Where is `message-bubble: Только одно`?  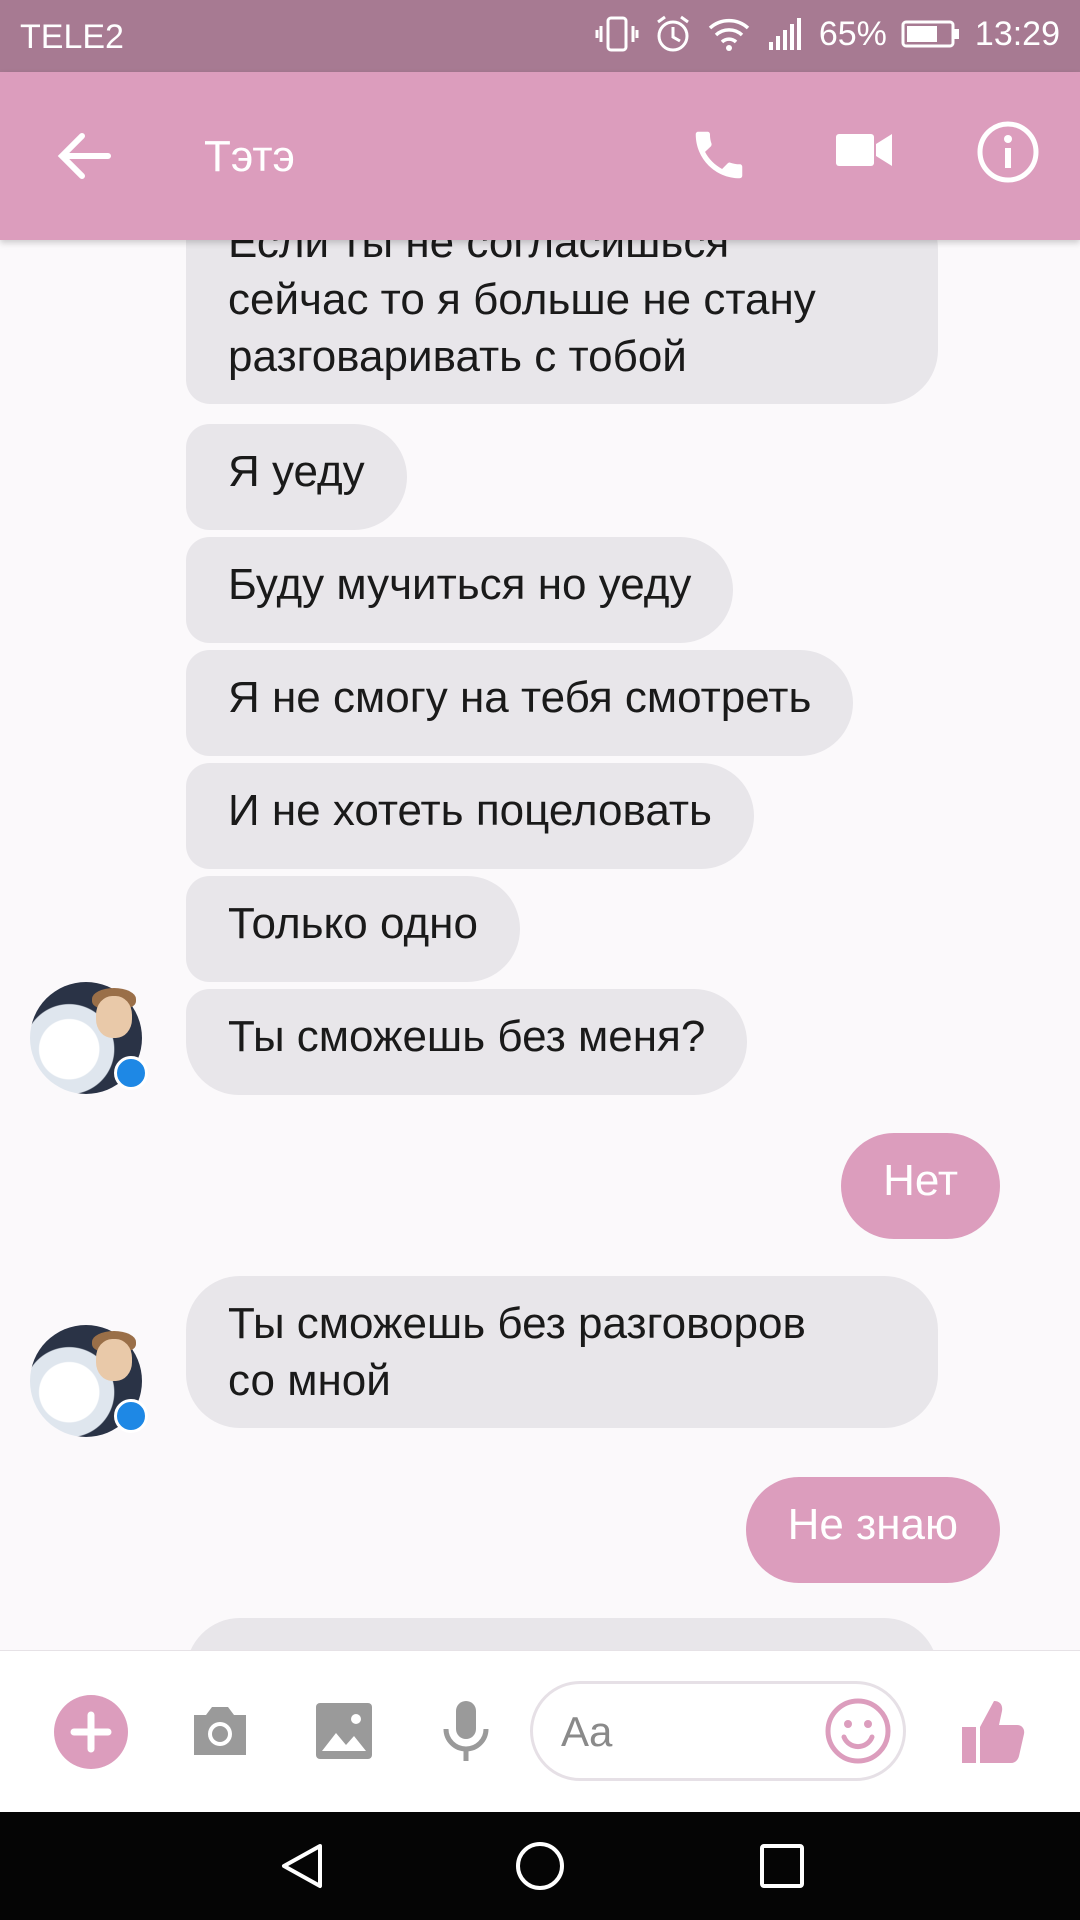 message-bubble: Только одно is located at coordinates (353, 929).